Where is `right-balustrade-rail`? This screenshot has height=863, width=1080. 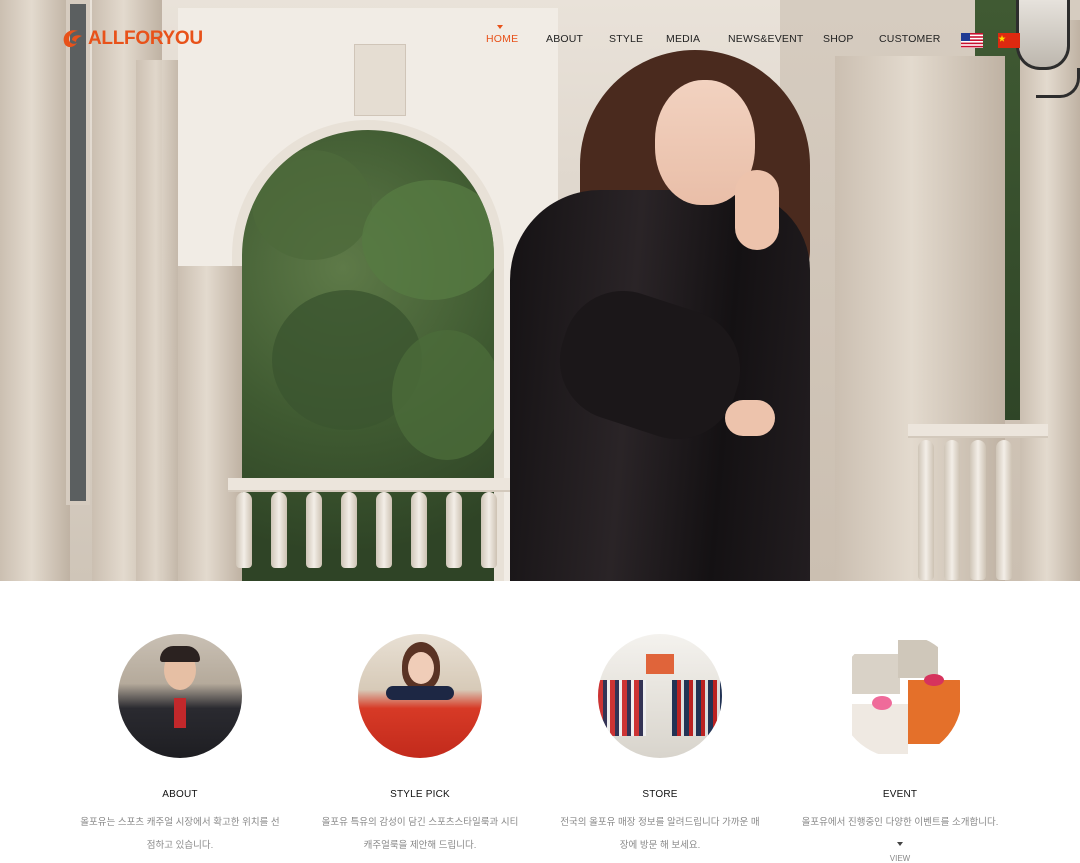 right-balustrade-rail is located at coordinates (978, 431).